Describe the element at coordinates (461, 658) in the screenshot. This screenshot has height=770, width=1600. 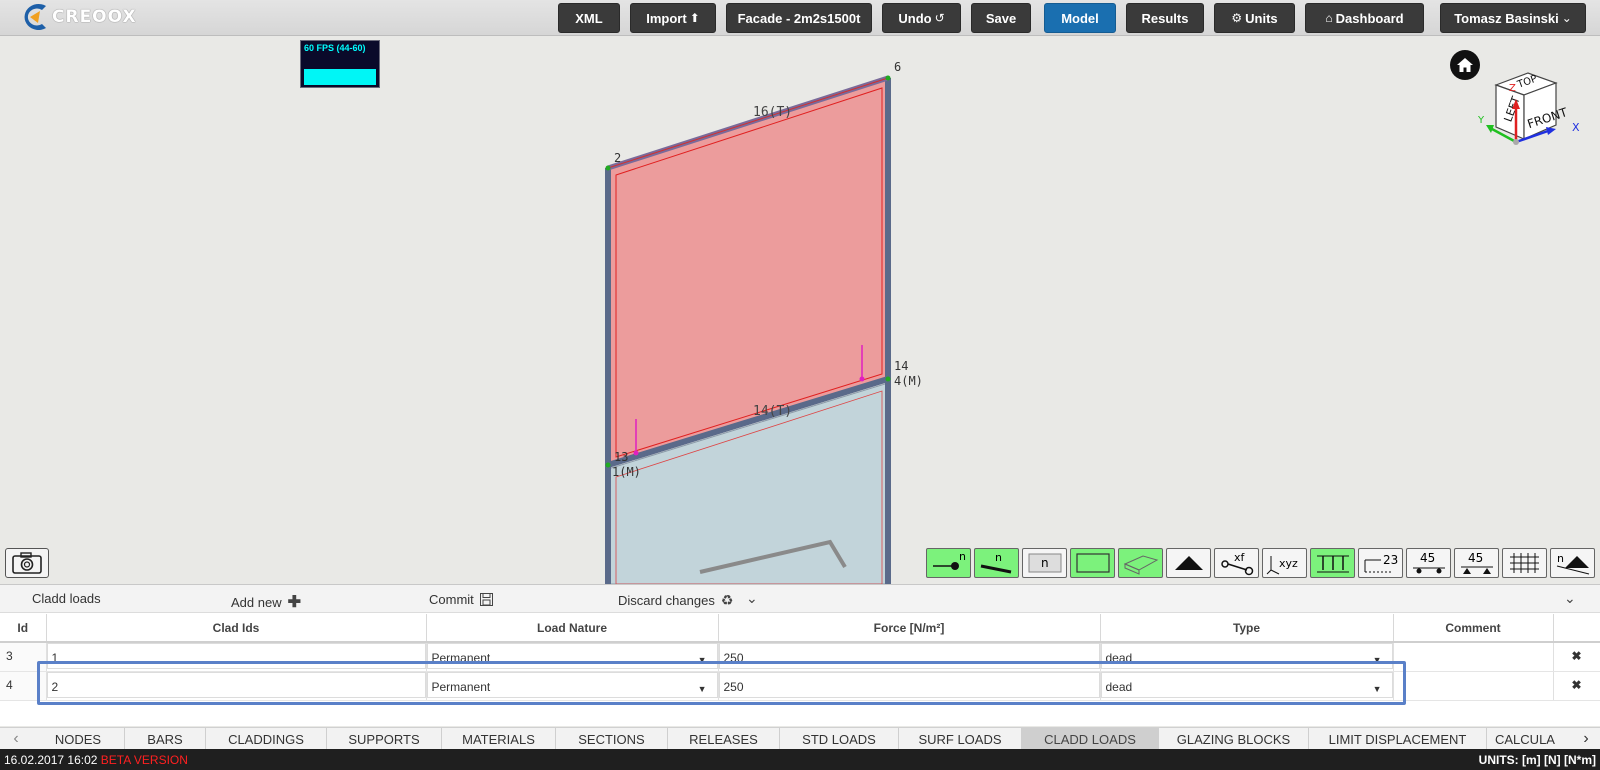
I see `load-nature-value: Permanent` at that location.